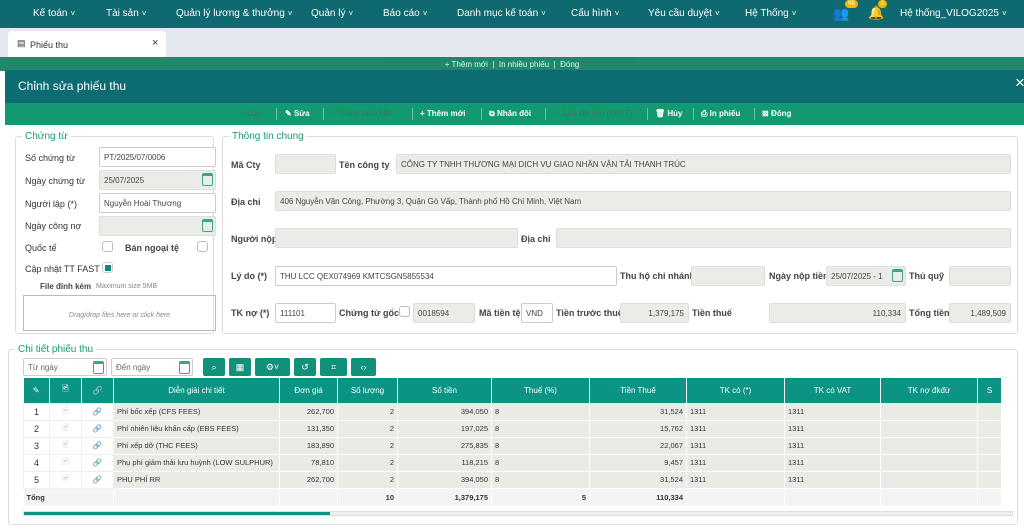 The height and width of the screenshot is (529, 1024). I want to click on cell-so-tien: 197,025, so click(444, 429).